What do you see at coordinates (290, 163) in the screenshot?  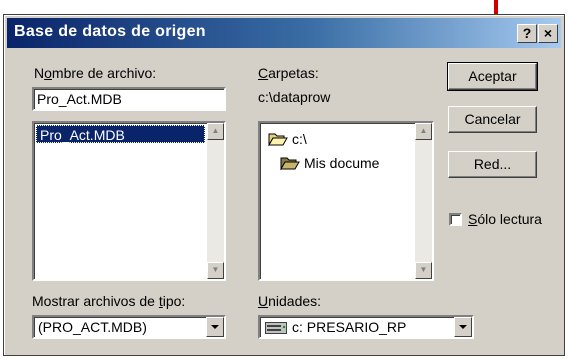 I see `folder-icon` at bounding box center [290, 163].